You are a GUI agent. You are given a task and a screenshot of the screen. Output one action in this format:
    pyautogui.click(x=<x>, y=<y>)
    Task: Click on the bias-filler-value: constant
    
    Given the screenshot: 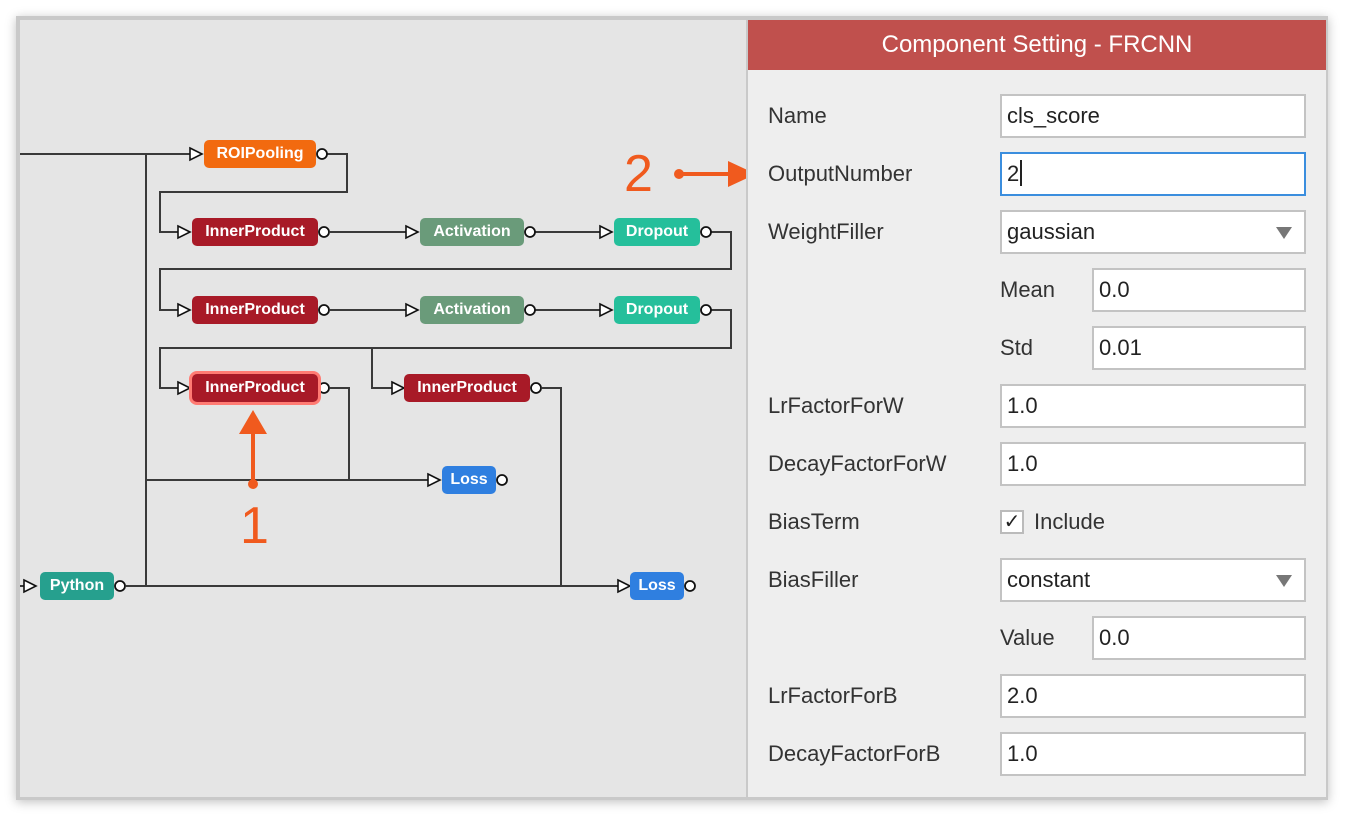 What is the action you would take?
    pyautogui.click(x=1049, y=579)
    